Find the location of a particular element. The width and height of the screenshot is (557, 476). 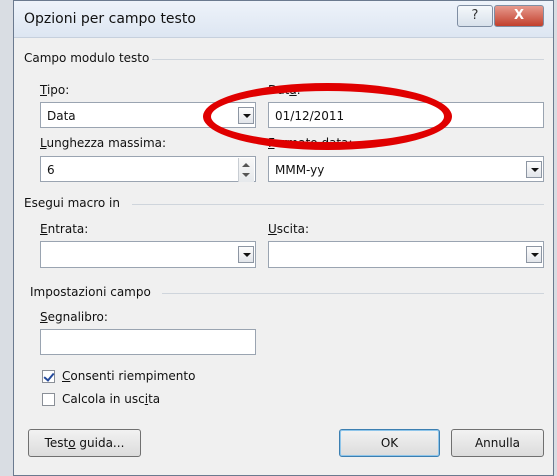

fill-in-checkbox is located at coordinates (48, 376).